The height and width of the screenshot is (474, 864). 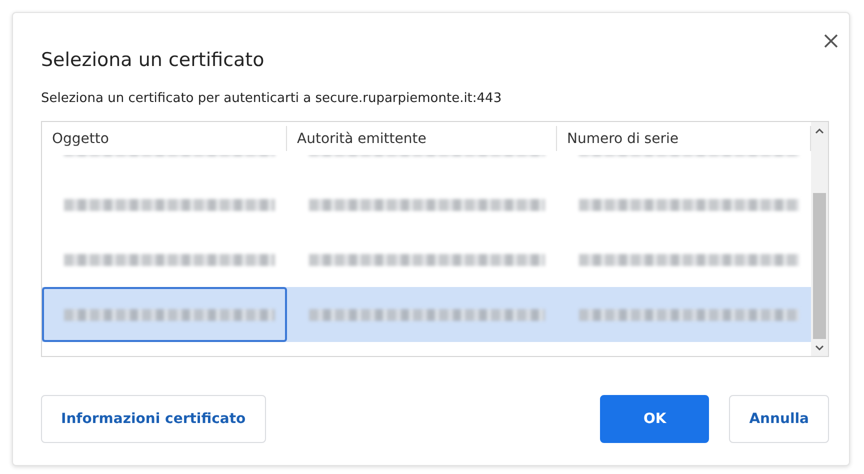 What do you see at coordinates (153, 419) in the screenshot?
I see `info-button: Informazioni certificato` at bounding box center [153, 419].